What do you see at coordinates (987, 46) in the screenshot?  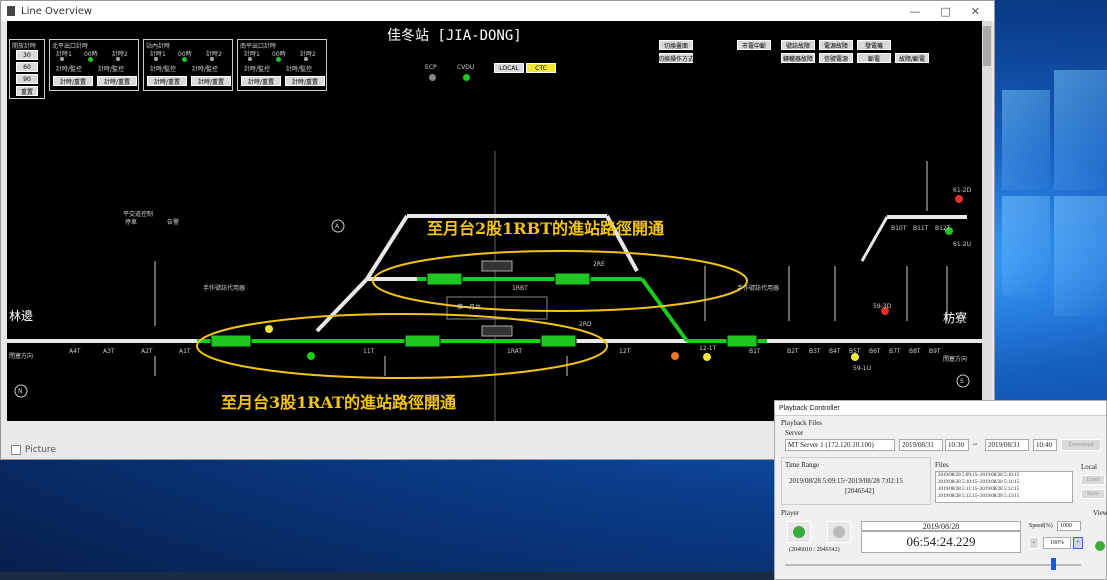 I see `scroll-thumb` at bounding box center [987, 46].